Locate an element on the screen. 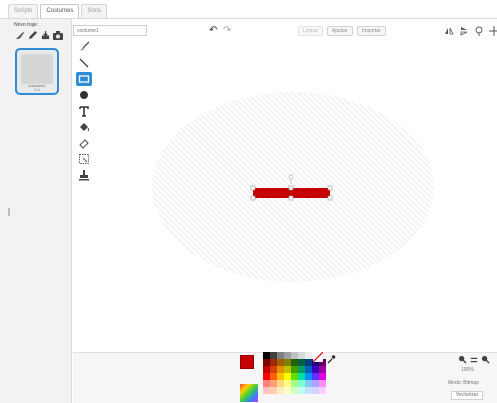 The height and width of the screenshot is (403, 497). convert-to-vector-button: Vectorizar is located at coordinates (467, 395).